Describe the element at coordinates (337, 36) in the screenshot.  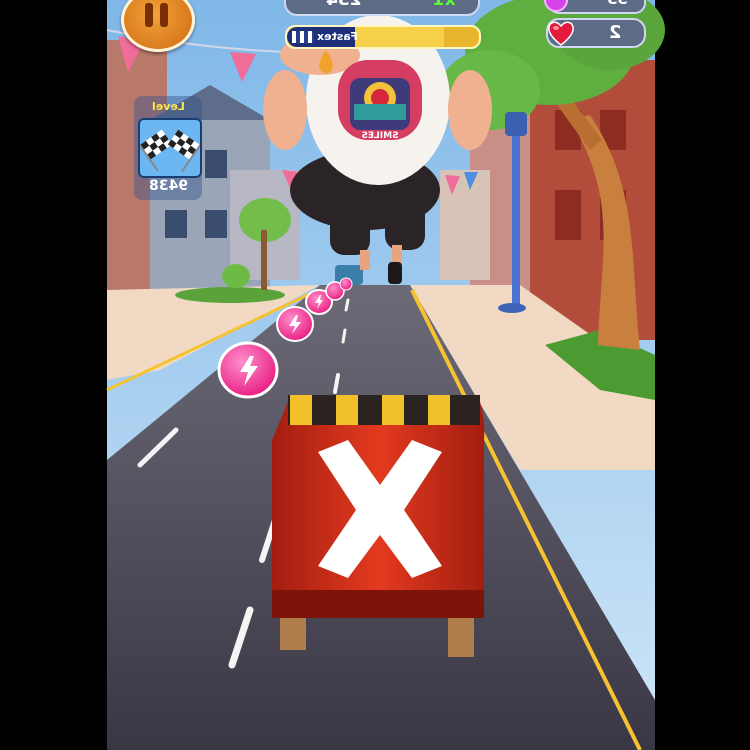
I see `boss-name: Fastex` at that location.